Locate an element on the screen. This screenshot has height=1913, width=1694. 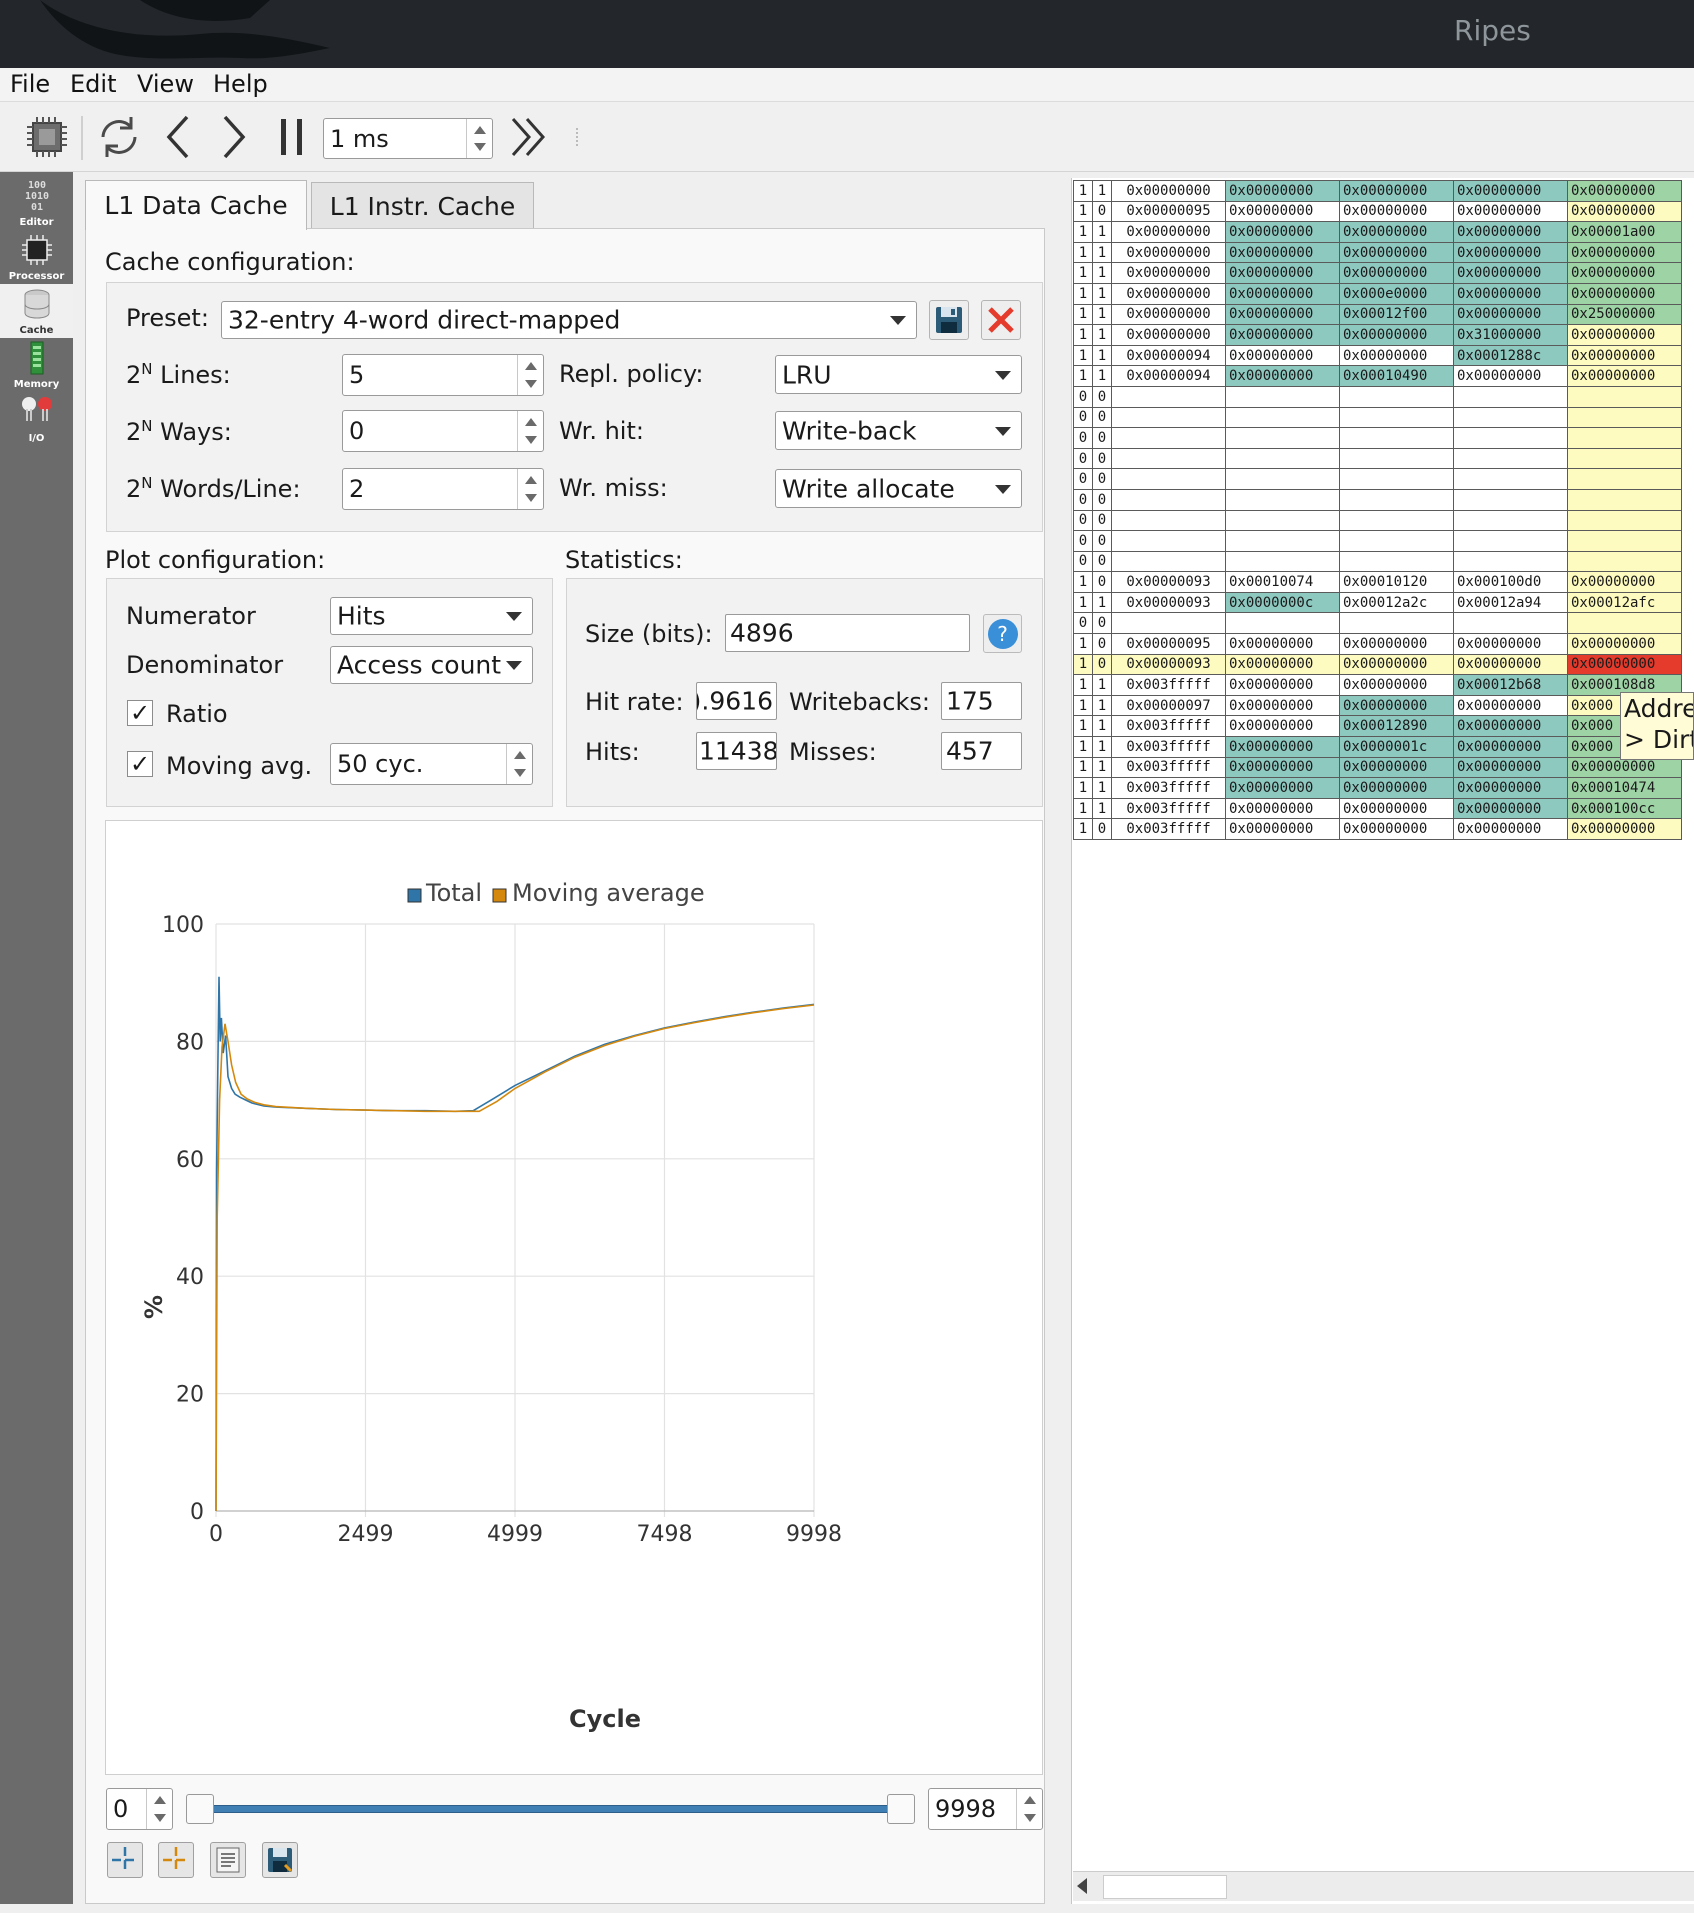
copy-data-icon is located at coordinates (228, 1860).